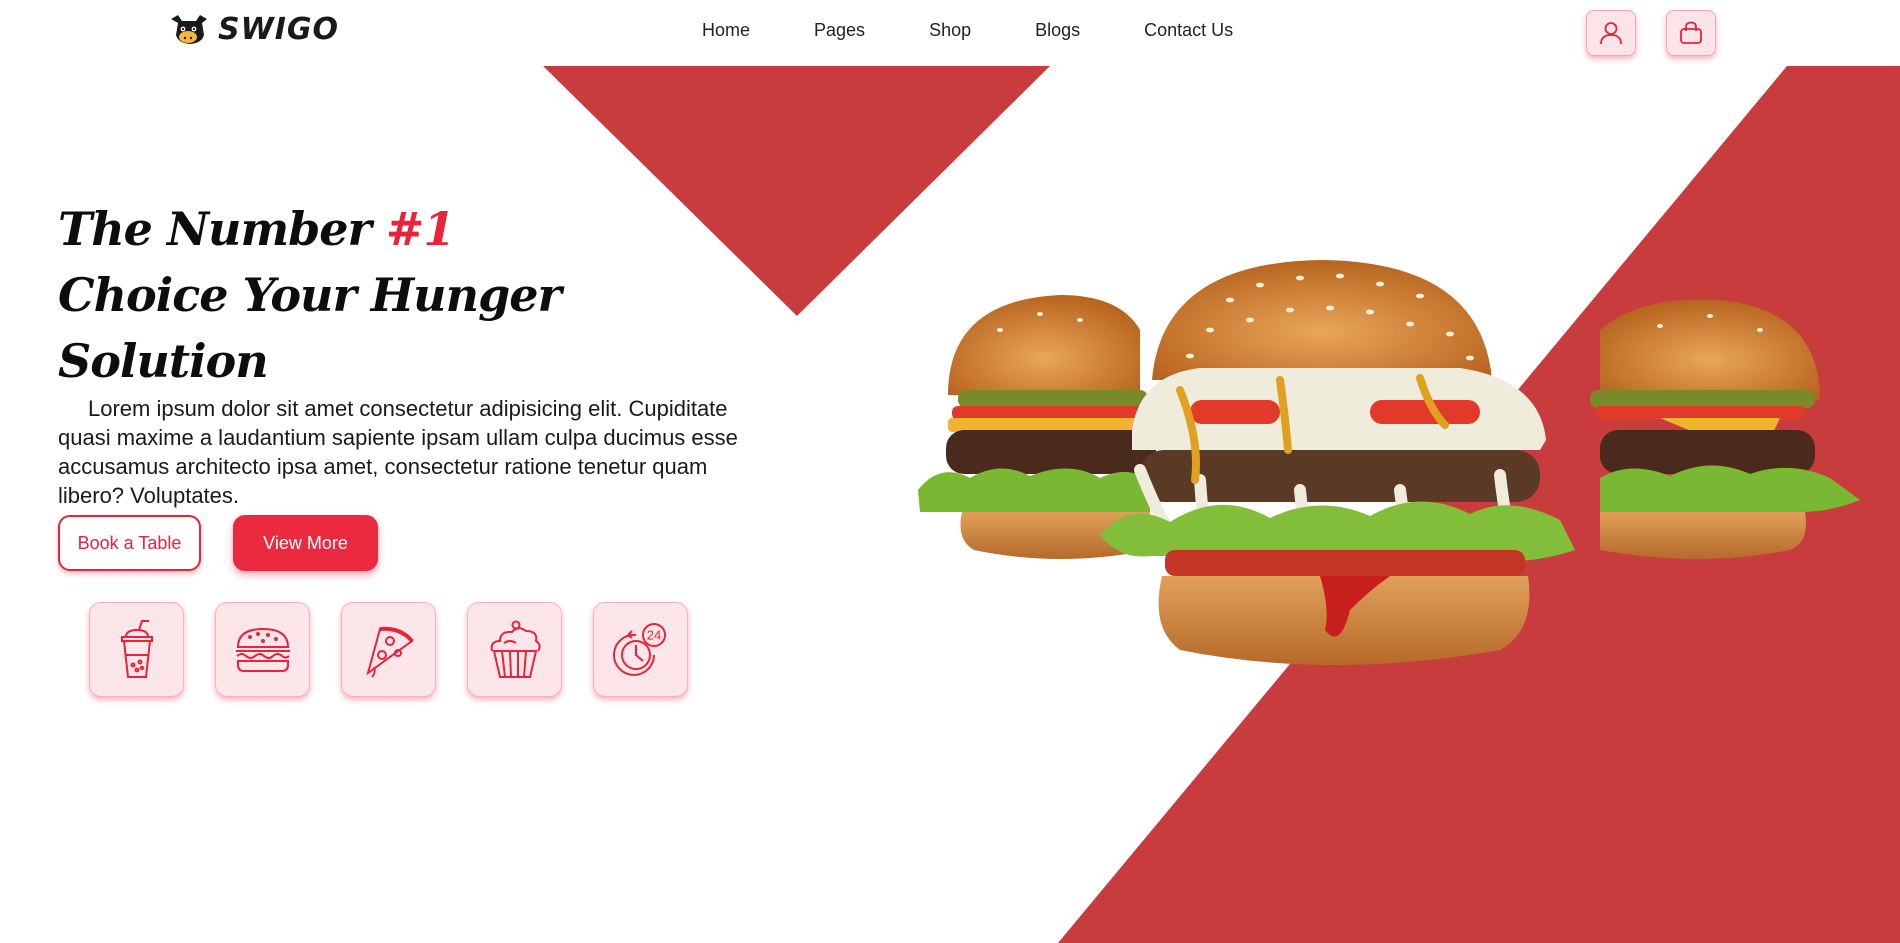 This screenshot has height=943, width=1900. I want to click on site-header: SWIGO Home Pages Shop Blogs Contact Us, so click(950, 33).